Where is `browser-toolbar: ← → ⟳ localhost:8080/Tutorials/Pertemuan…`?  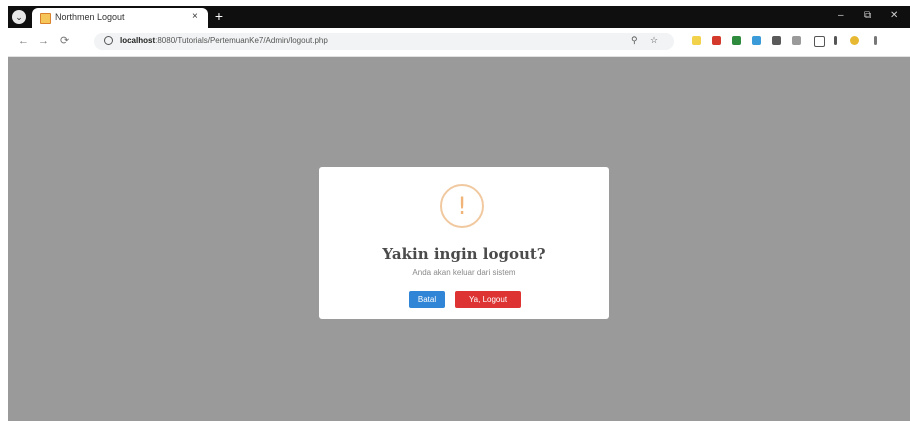 browser-toolbar: ← → ⟳ localhost:8080/Tutorials/Pertemuan… is located at coordinates (459, 42).